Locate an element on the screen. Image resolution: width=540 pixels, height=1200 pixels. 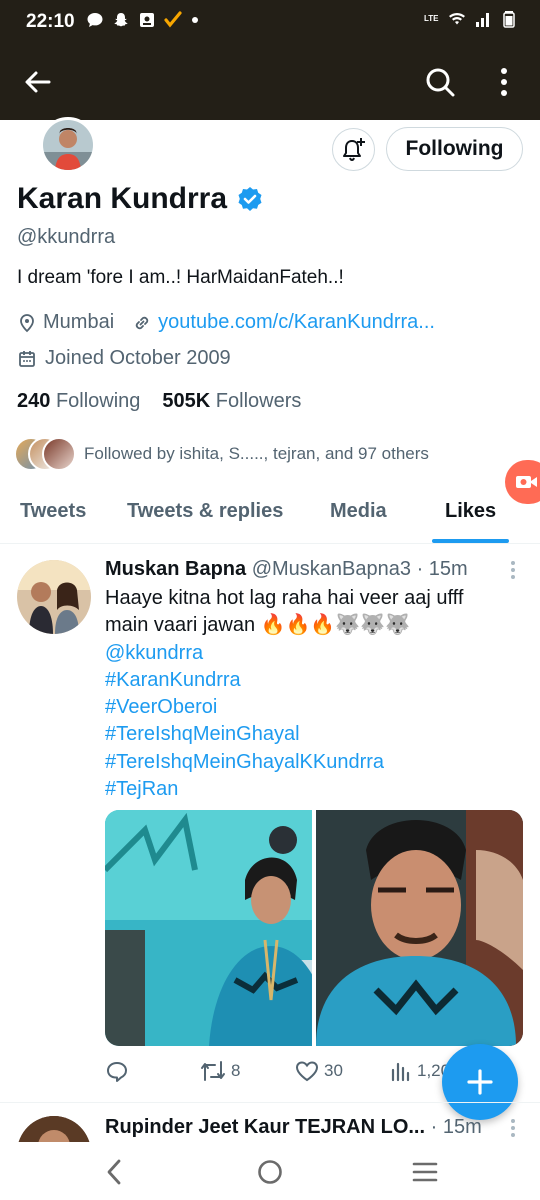
tweet-hashtag: #KaranKundrra is located at coordinates (310, 680).